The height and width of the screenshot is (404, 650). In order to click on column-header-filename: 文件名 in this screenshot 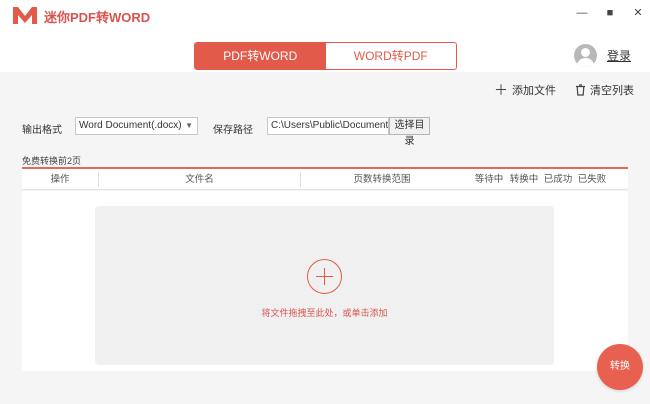, I will do `click(199, 179)`.